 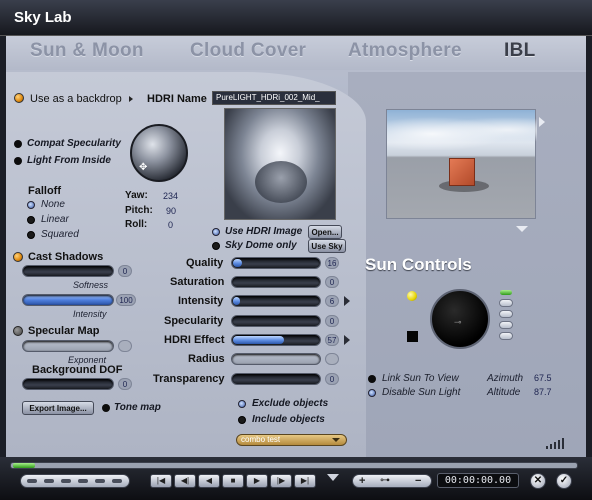 What do you see at coordinates (276, 379) in the screenshot?
I see `transparency-slider` at bounding box center [276, 379].